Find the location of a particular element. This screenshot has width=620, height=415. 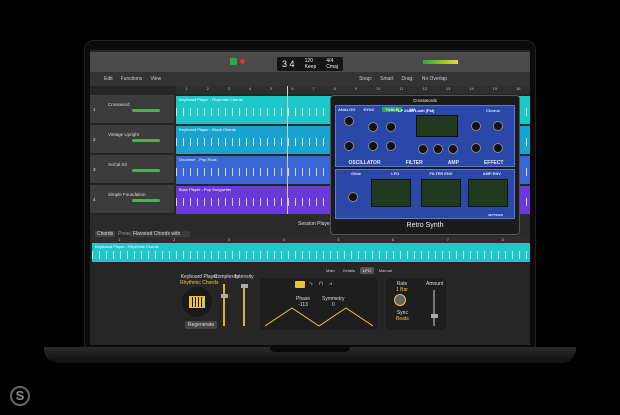

timeline-ruler: 1 2 3 4 5 6 7 8 9 10 11 12 13 14 15 16 is located at coordinates (353, 90).